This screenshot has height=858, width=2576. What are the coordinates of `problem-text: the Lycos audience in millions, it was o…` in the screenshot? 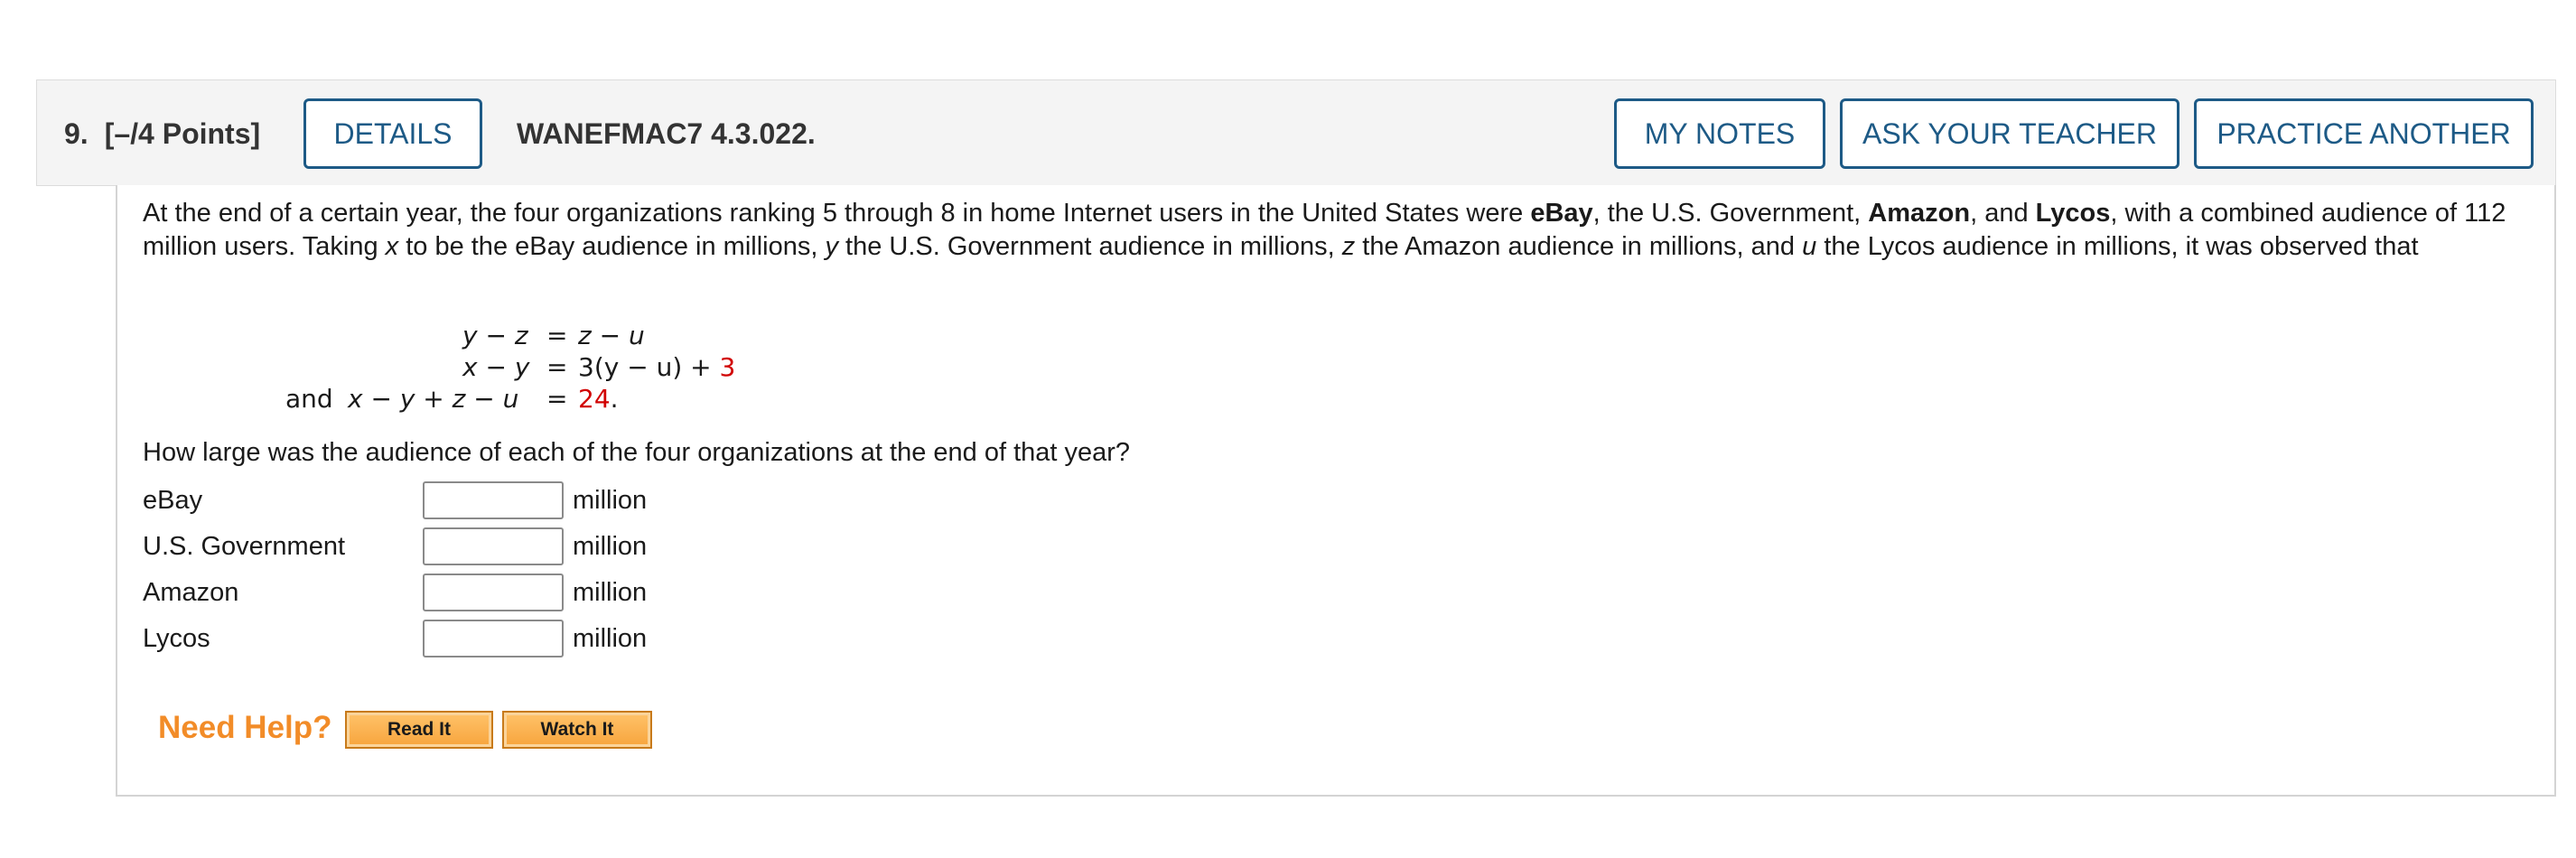 It's located at (2117, 246).